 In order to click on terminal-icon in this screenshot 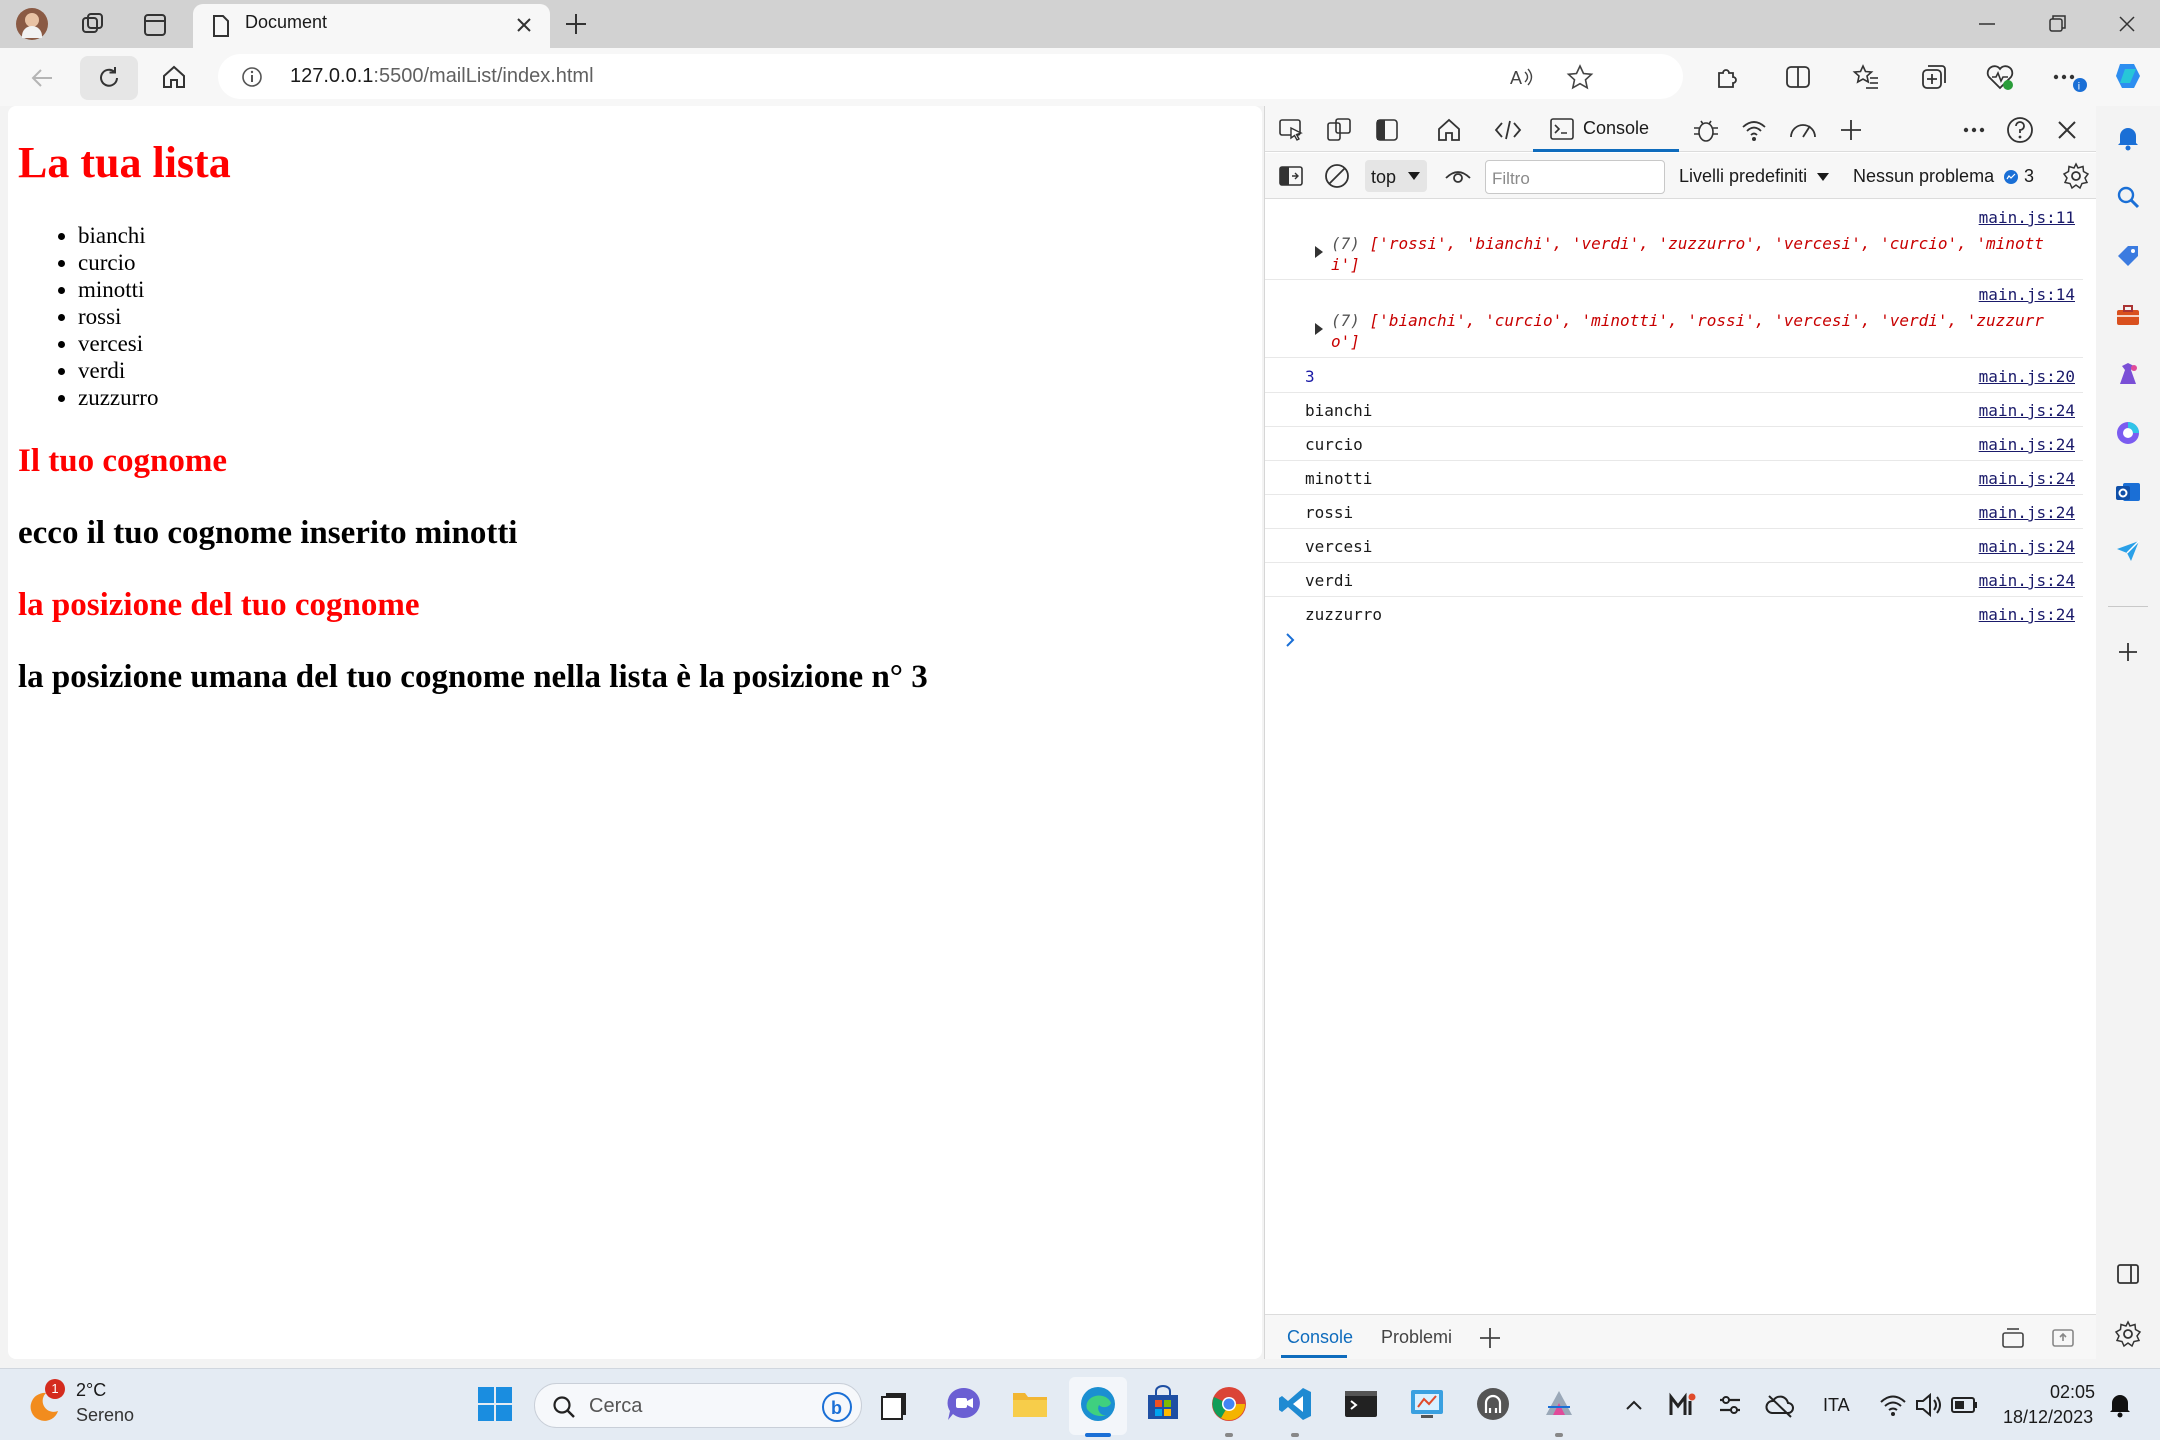, I will do `click(1361, 1404)`.